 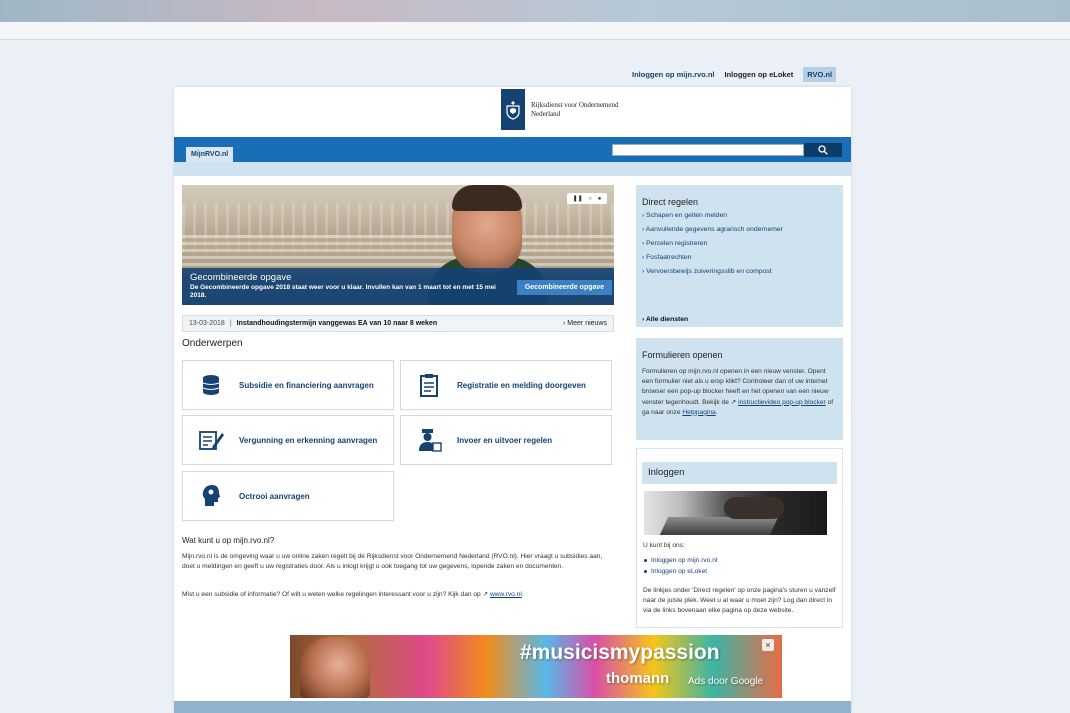 I want to click on login-eloket-link-2: Inloggen op eLoket, so click(x=675, y=571).